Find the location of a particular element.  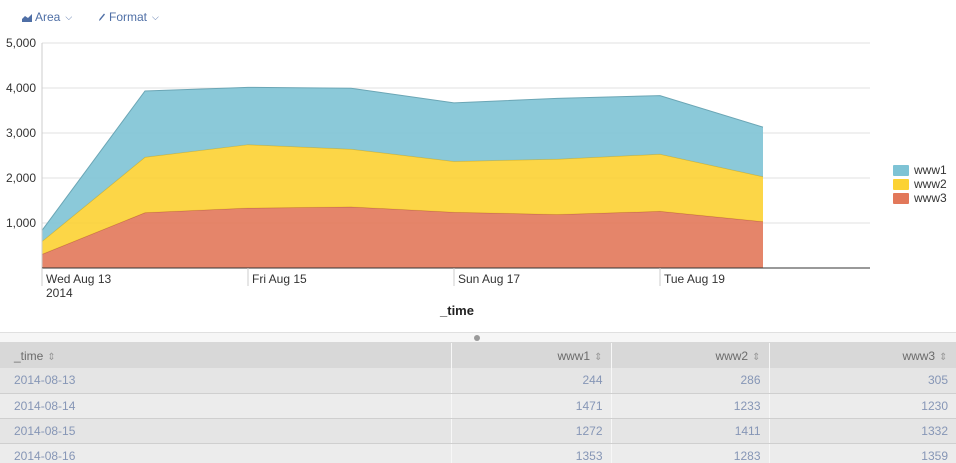

table-cell-time: 2014-08-16 is located at coordinates (226, 453).